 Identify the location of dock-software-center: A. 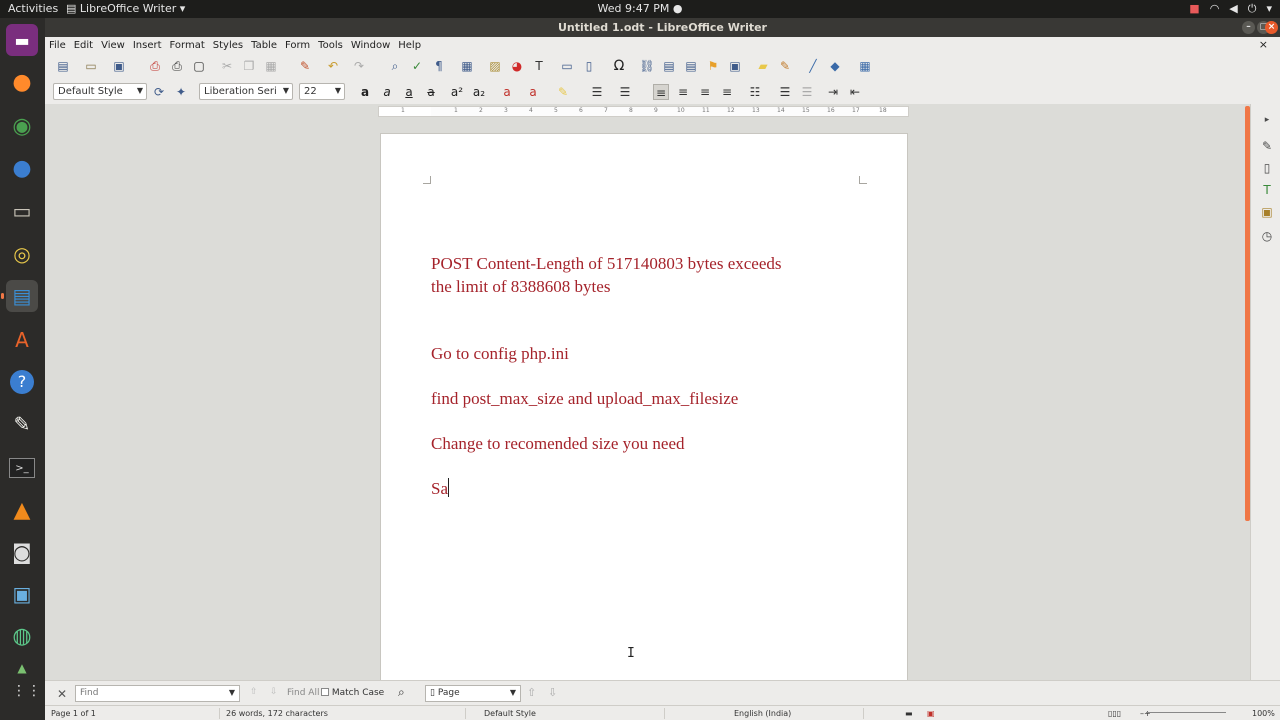
(22, 340).